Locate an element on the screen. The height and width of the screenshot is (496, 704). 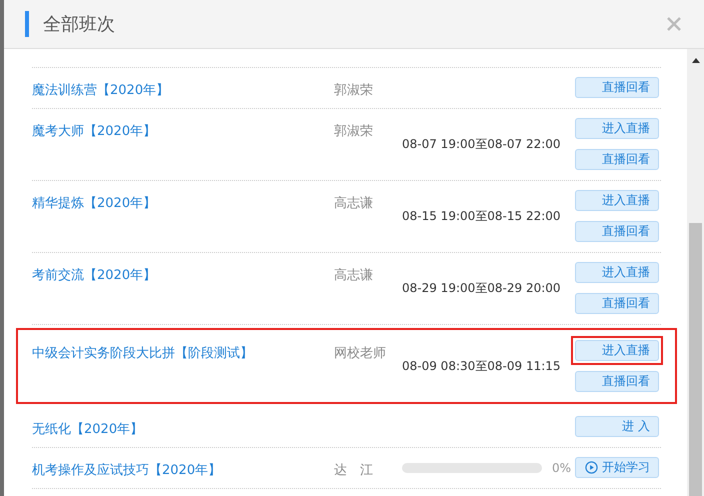
schedule-time: 08-07 19:00至08-07 22:00 is located at coordinates (481, 144).